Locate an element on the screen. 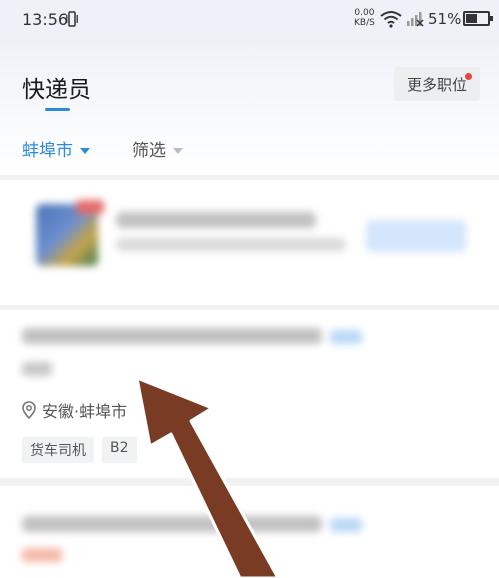  status-time: 13:56 is located at coordinates (45, 19).